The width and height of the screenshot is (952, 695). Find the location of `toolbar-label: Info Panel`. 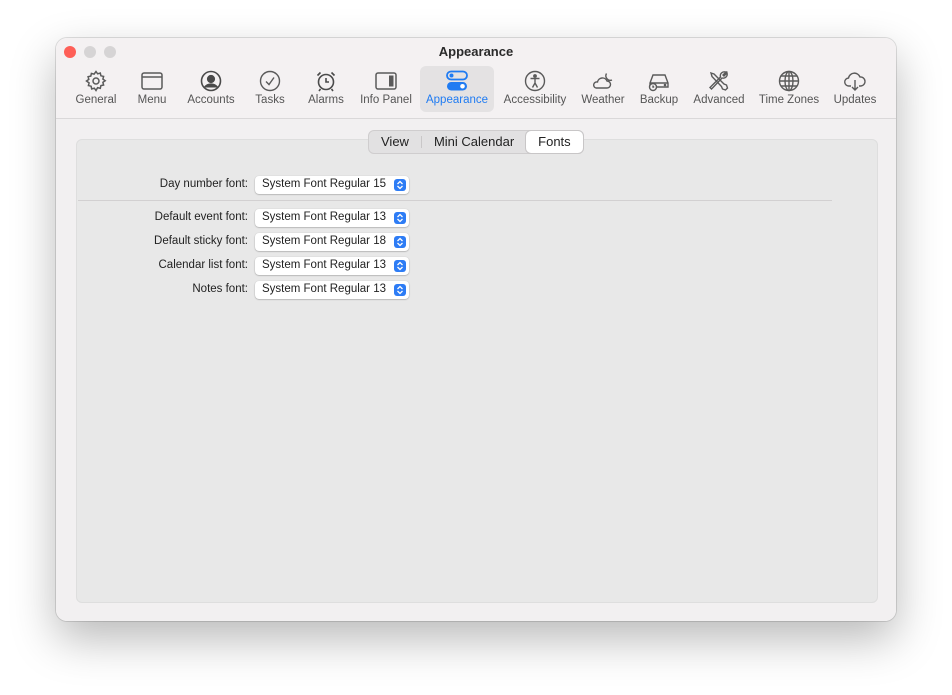

toolbar-label: Info Panel is located at coordinates (386, 100).